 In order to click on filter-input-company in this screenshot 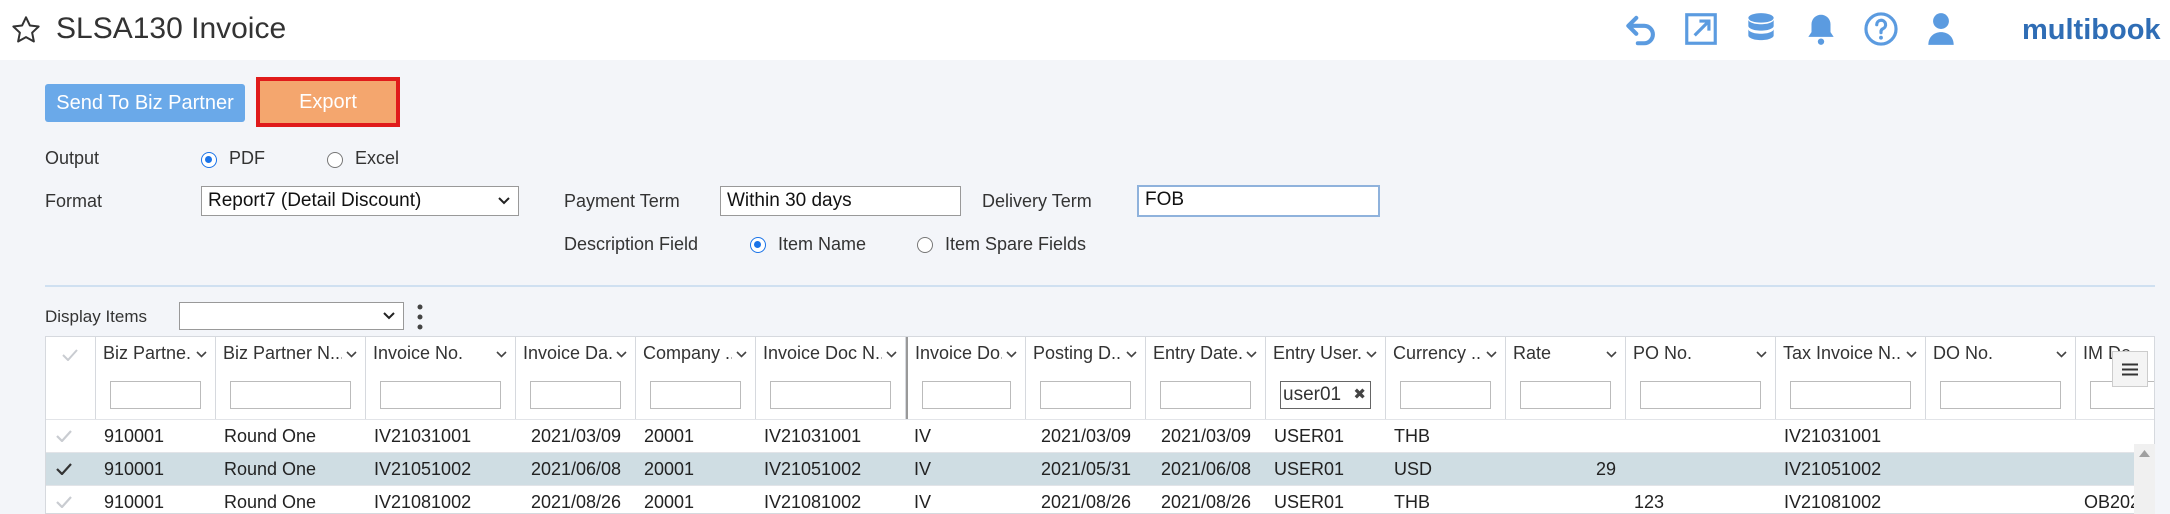, I will do `click(695, 395)`.